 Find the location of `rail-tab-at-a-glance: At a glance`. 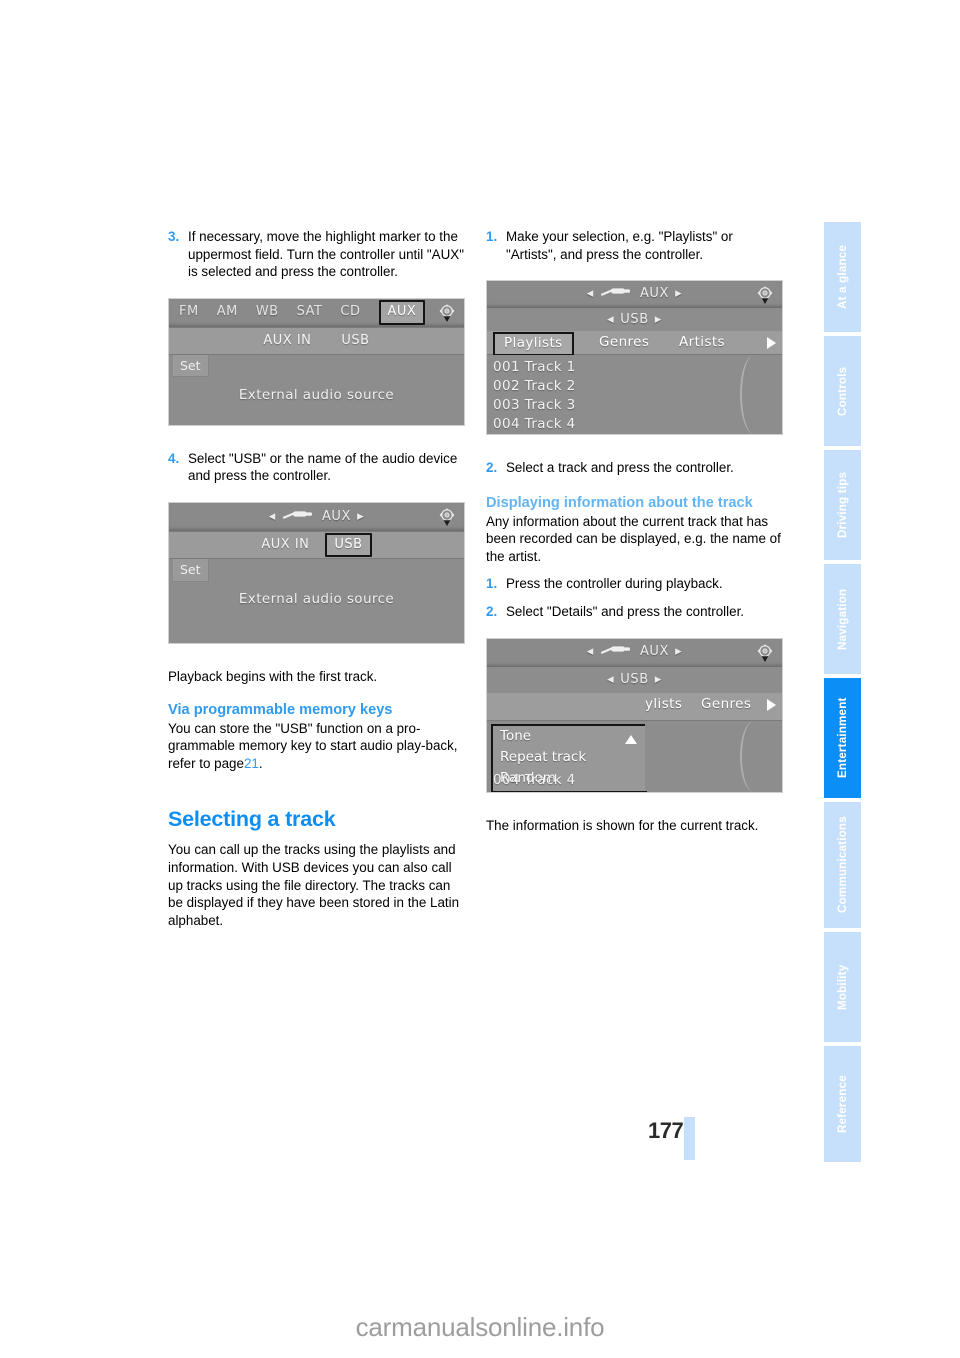

rail-tab-at-a-glance: At a glance is located at coordinates (842, 277).